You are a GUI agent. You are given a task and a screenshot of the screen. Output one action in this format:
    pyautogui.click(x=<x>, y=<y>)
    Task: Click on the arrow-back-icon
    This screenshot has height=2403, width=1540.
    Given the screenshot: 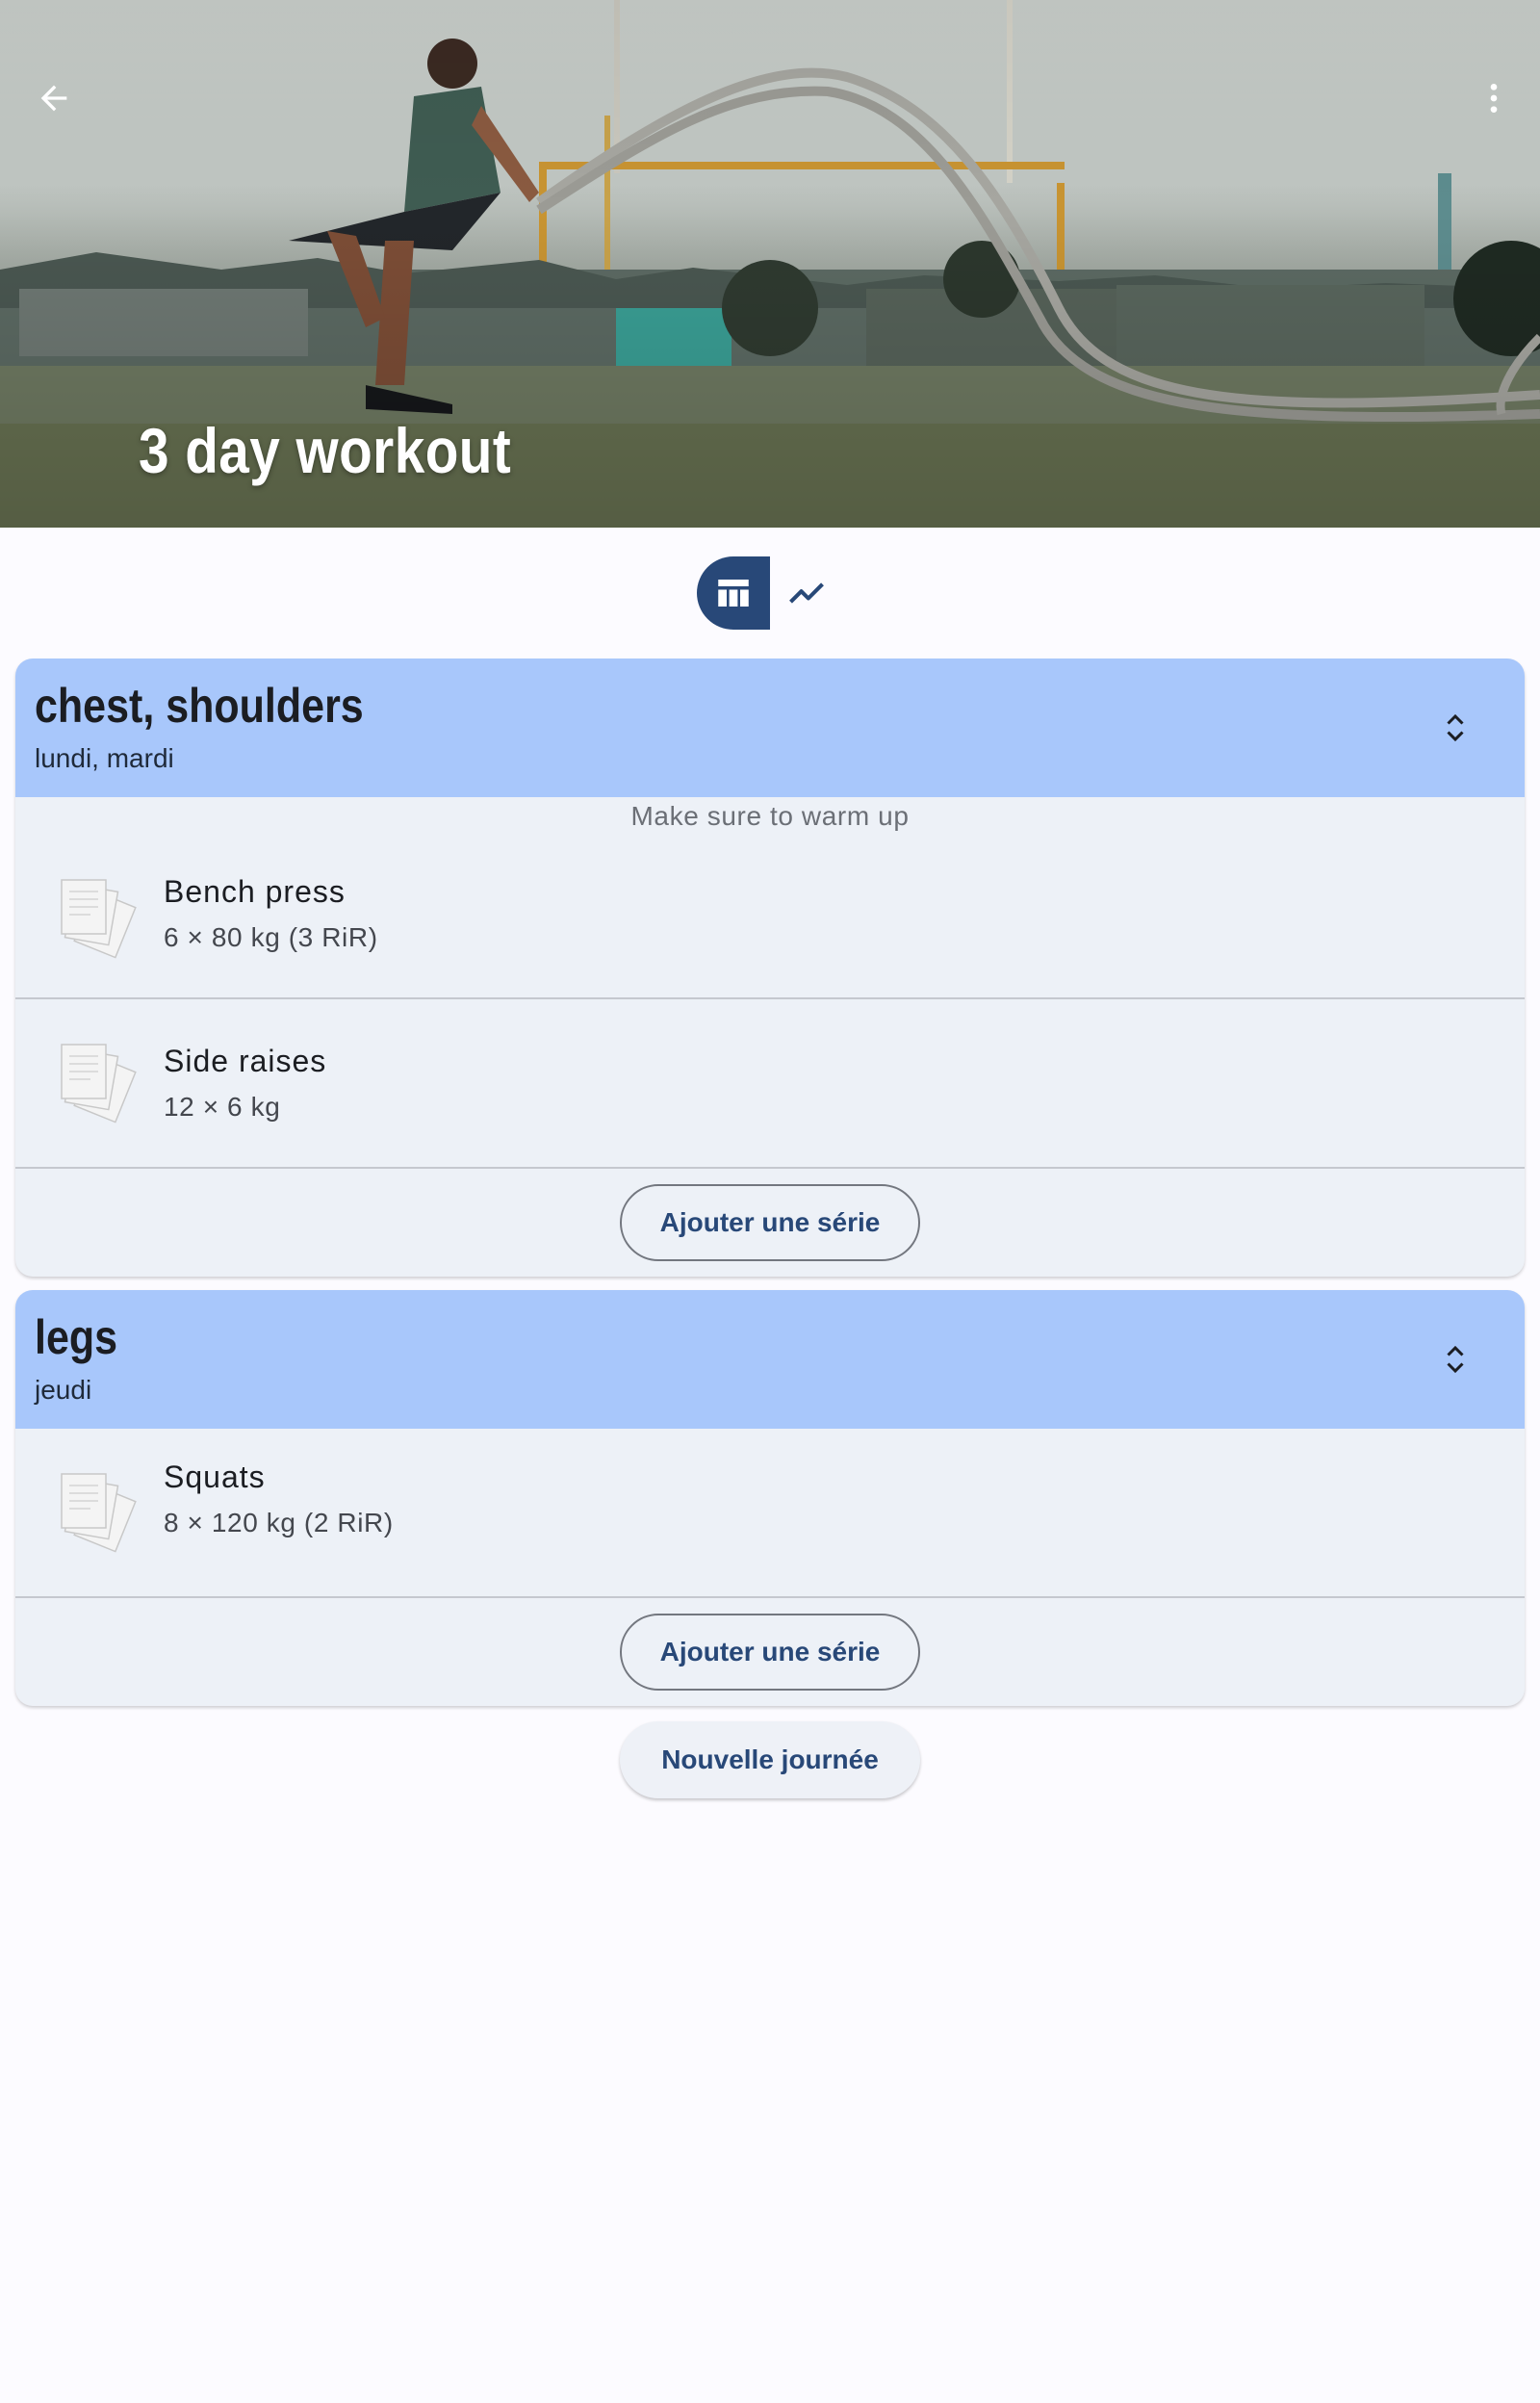 What is the action you would take?
    pyautogui.click(x=53, y=99)
    